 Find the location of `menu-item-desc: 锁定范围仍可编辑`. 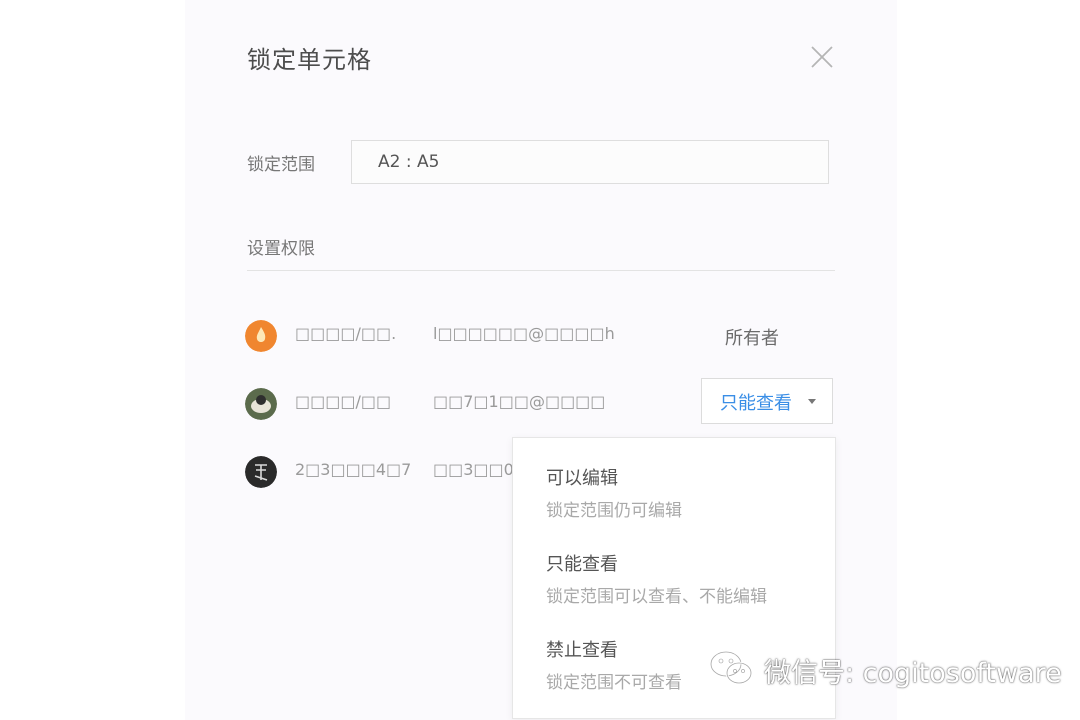

menu-item-desc: 锁定范围仍可编辑 is located at coordinates (614, 511).